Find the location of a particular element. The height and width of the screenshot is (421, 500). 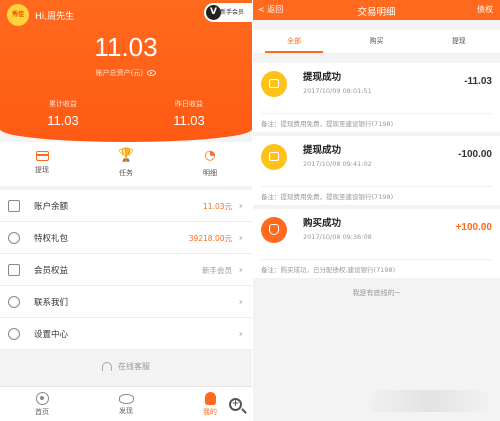

vip-icon: V is located at coordinates (213, 12).